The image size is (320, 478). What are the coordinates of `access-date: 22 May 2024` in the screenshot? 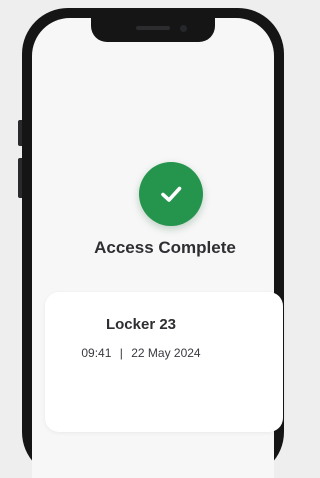 It's located at (166, 353).